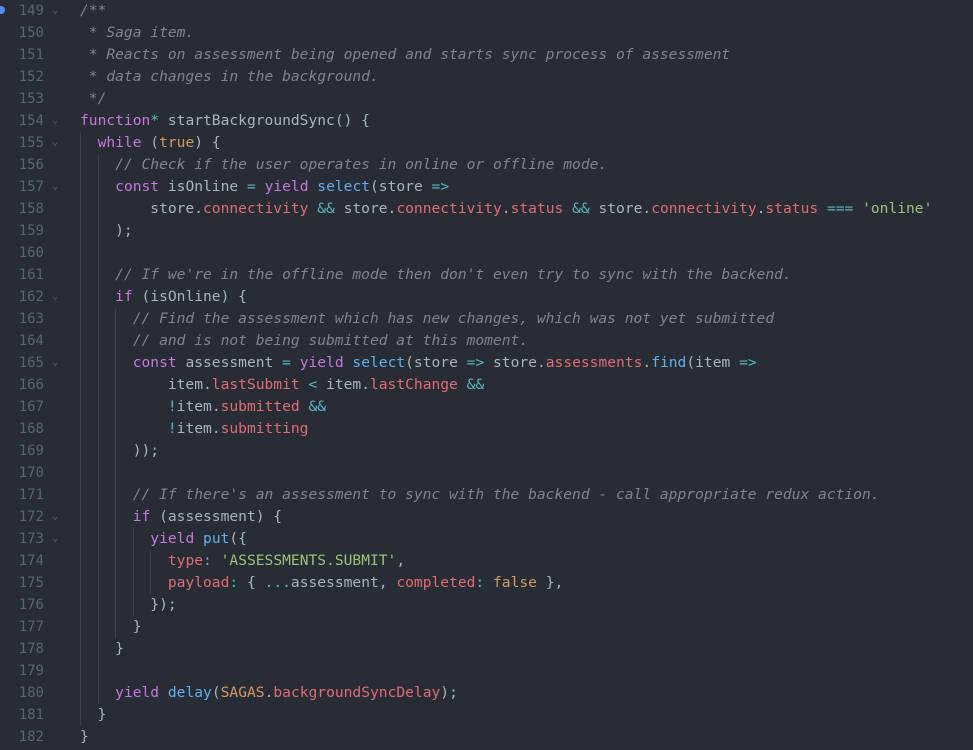  Describe the element at coordinates (486, 627) in the screenshot. I see `code-line: 177 }` at that location.